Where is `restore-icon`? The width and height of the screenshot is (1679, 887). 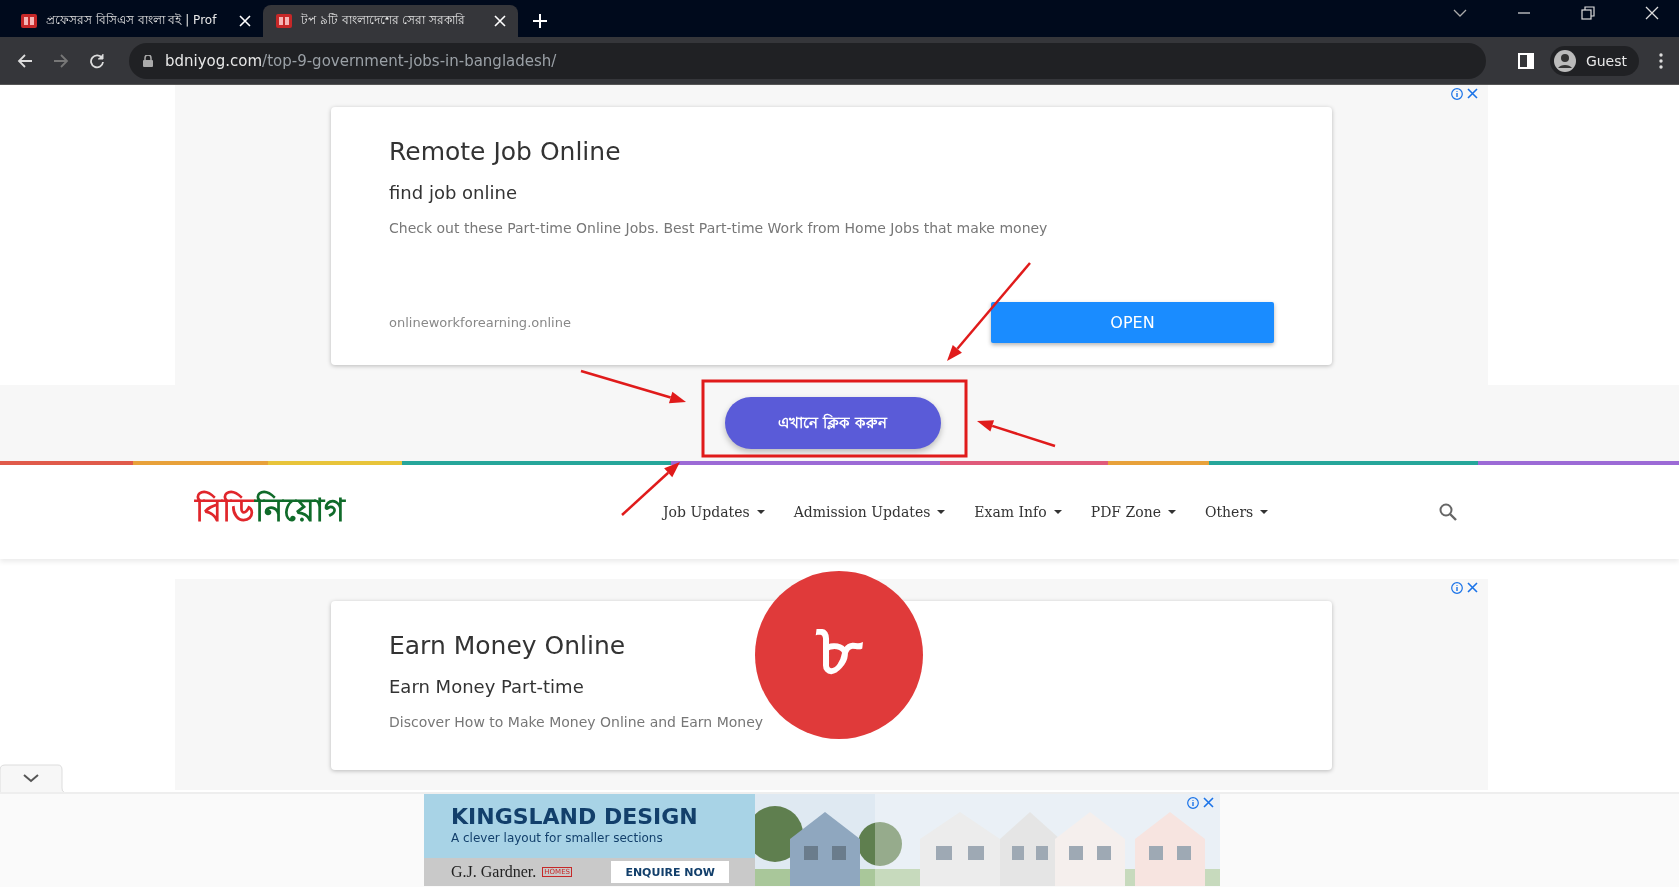
restore-icon is located at coordinates (1588, 12).